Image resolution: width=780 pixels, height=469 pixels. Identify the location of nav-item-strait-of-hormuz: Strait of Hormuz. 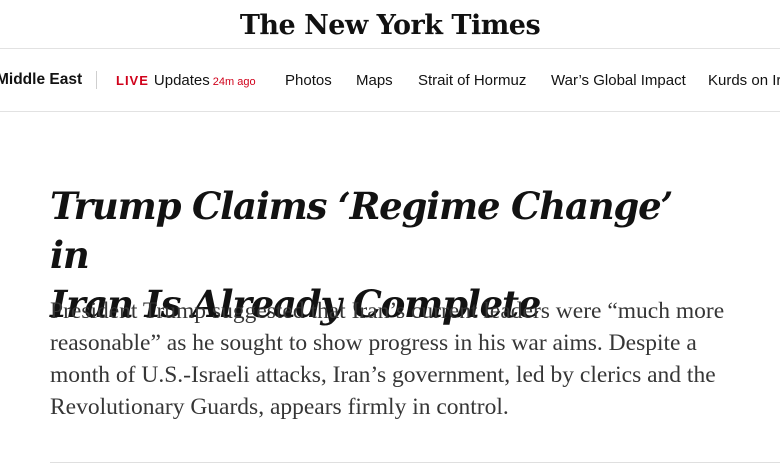
(472, 80).